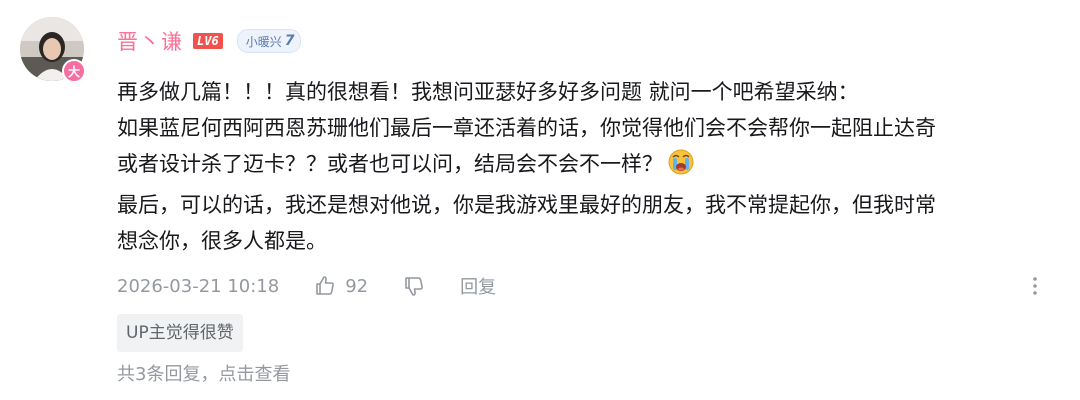 The height and width of the screenshot is (400, 1080). Describe the element at coordinates (203, 375) in the screenshot. I see `view-replies-link: 共3条回复，点击查看` at that location.